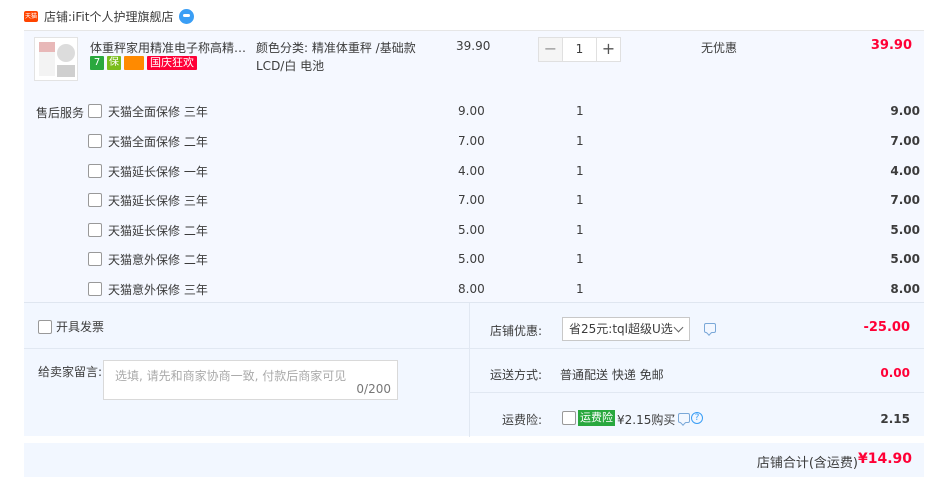 The width and height of the screenshot is (949, 481). I want to click on shipping-insurance-label: 运费险:, so click(521, 420).